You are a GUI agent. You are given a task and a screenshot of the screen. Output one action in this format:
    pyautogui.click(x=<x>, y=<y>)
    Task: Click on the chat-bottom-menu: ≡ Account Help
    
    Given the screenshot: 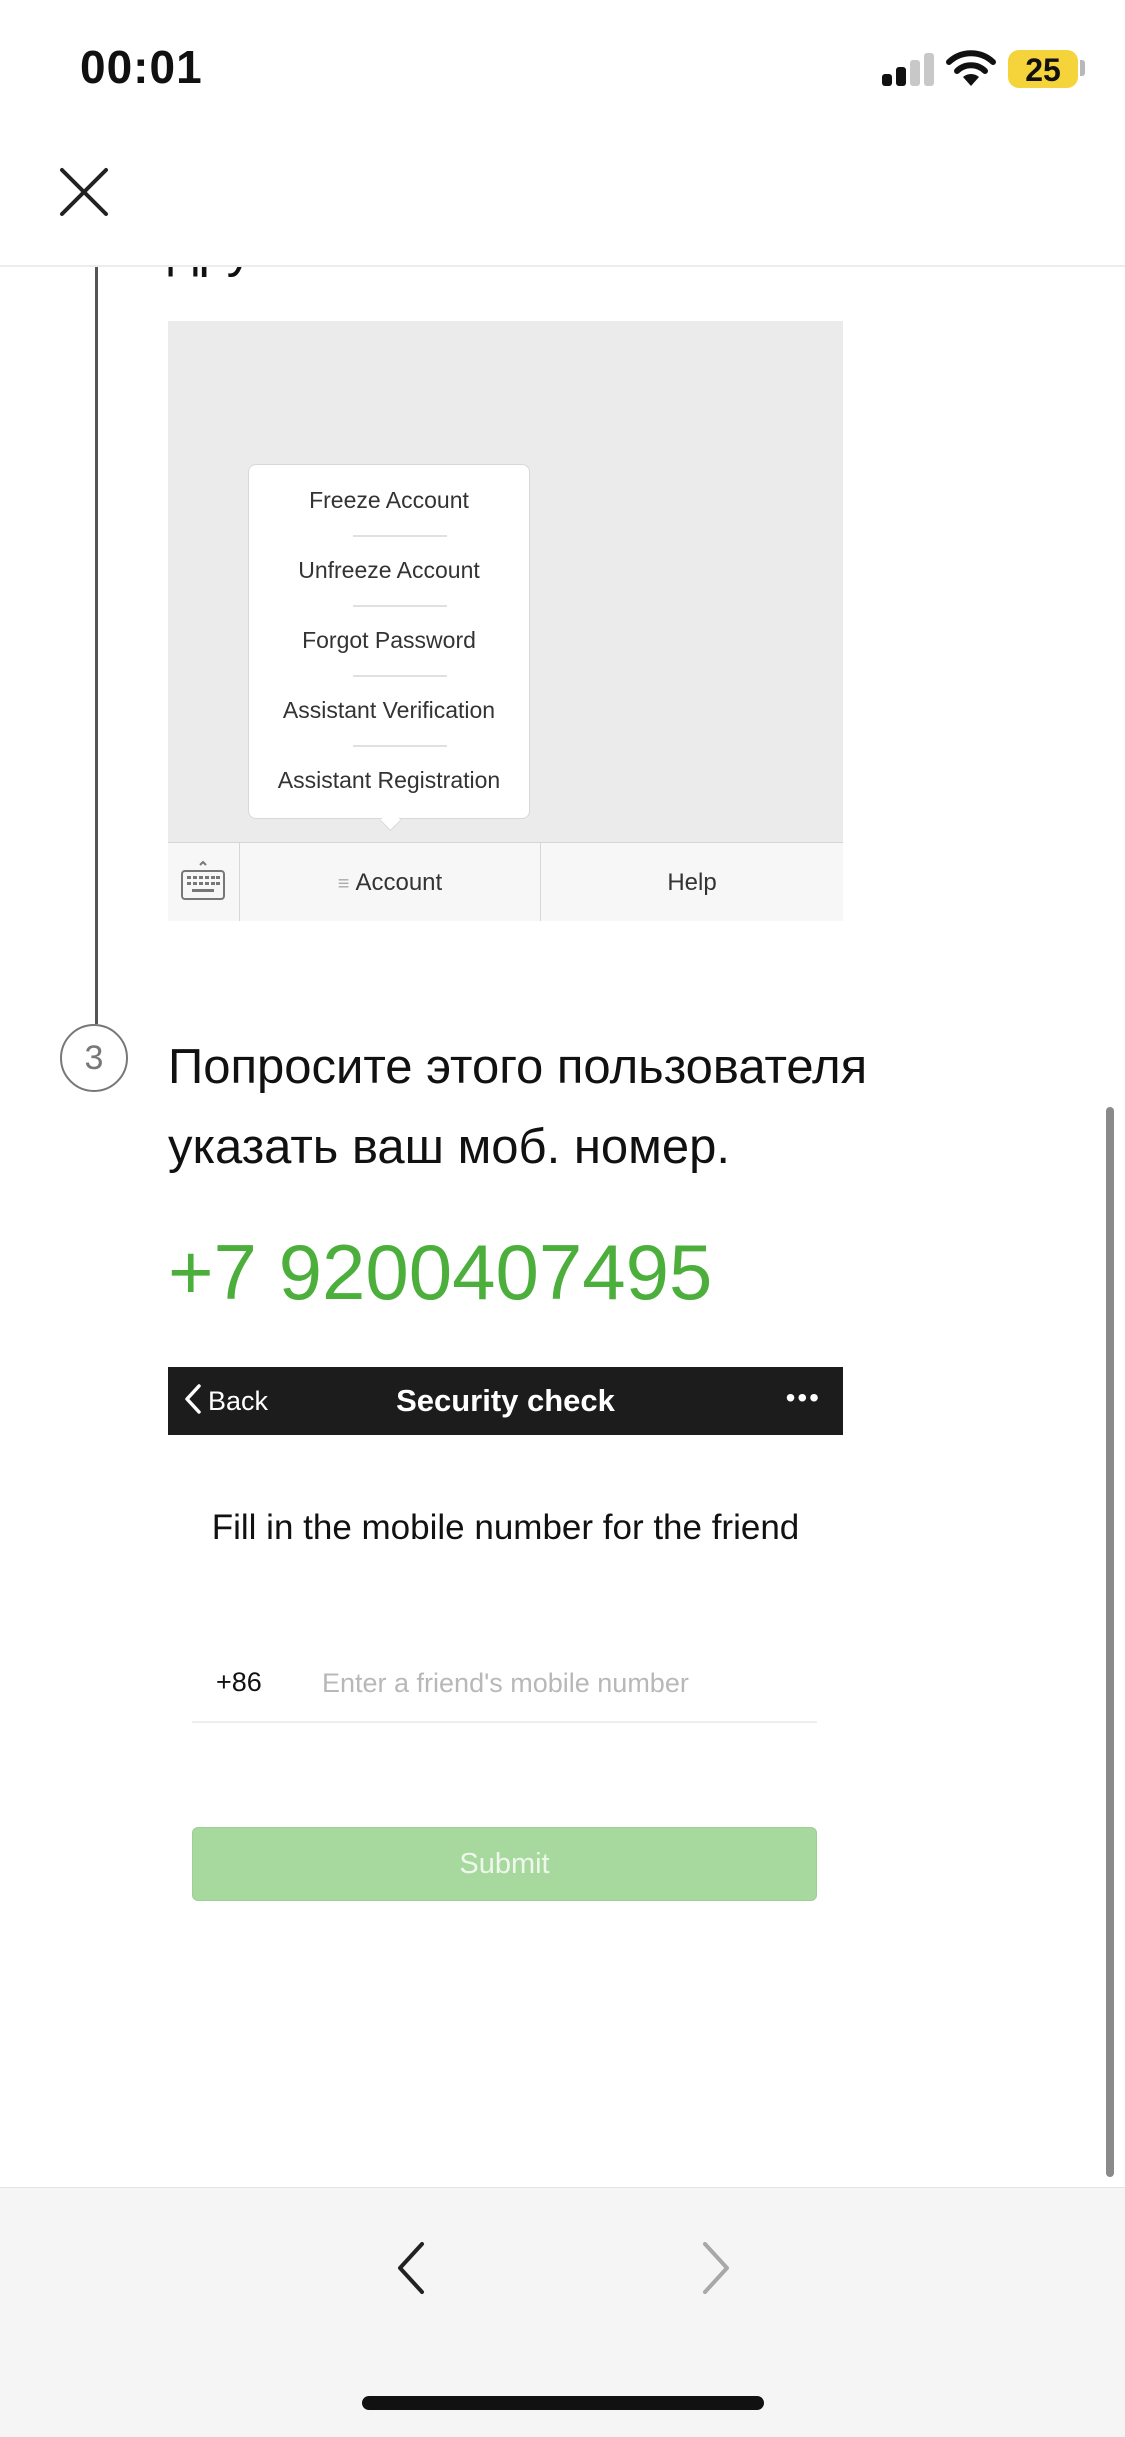 What is the action you would take?
    pyautogui.click(x=505, y=881)
    